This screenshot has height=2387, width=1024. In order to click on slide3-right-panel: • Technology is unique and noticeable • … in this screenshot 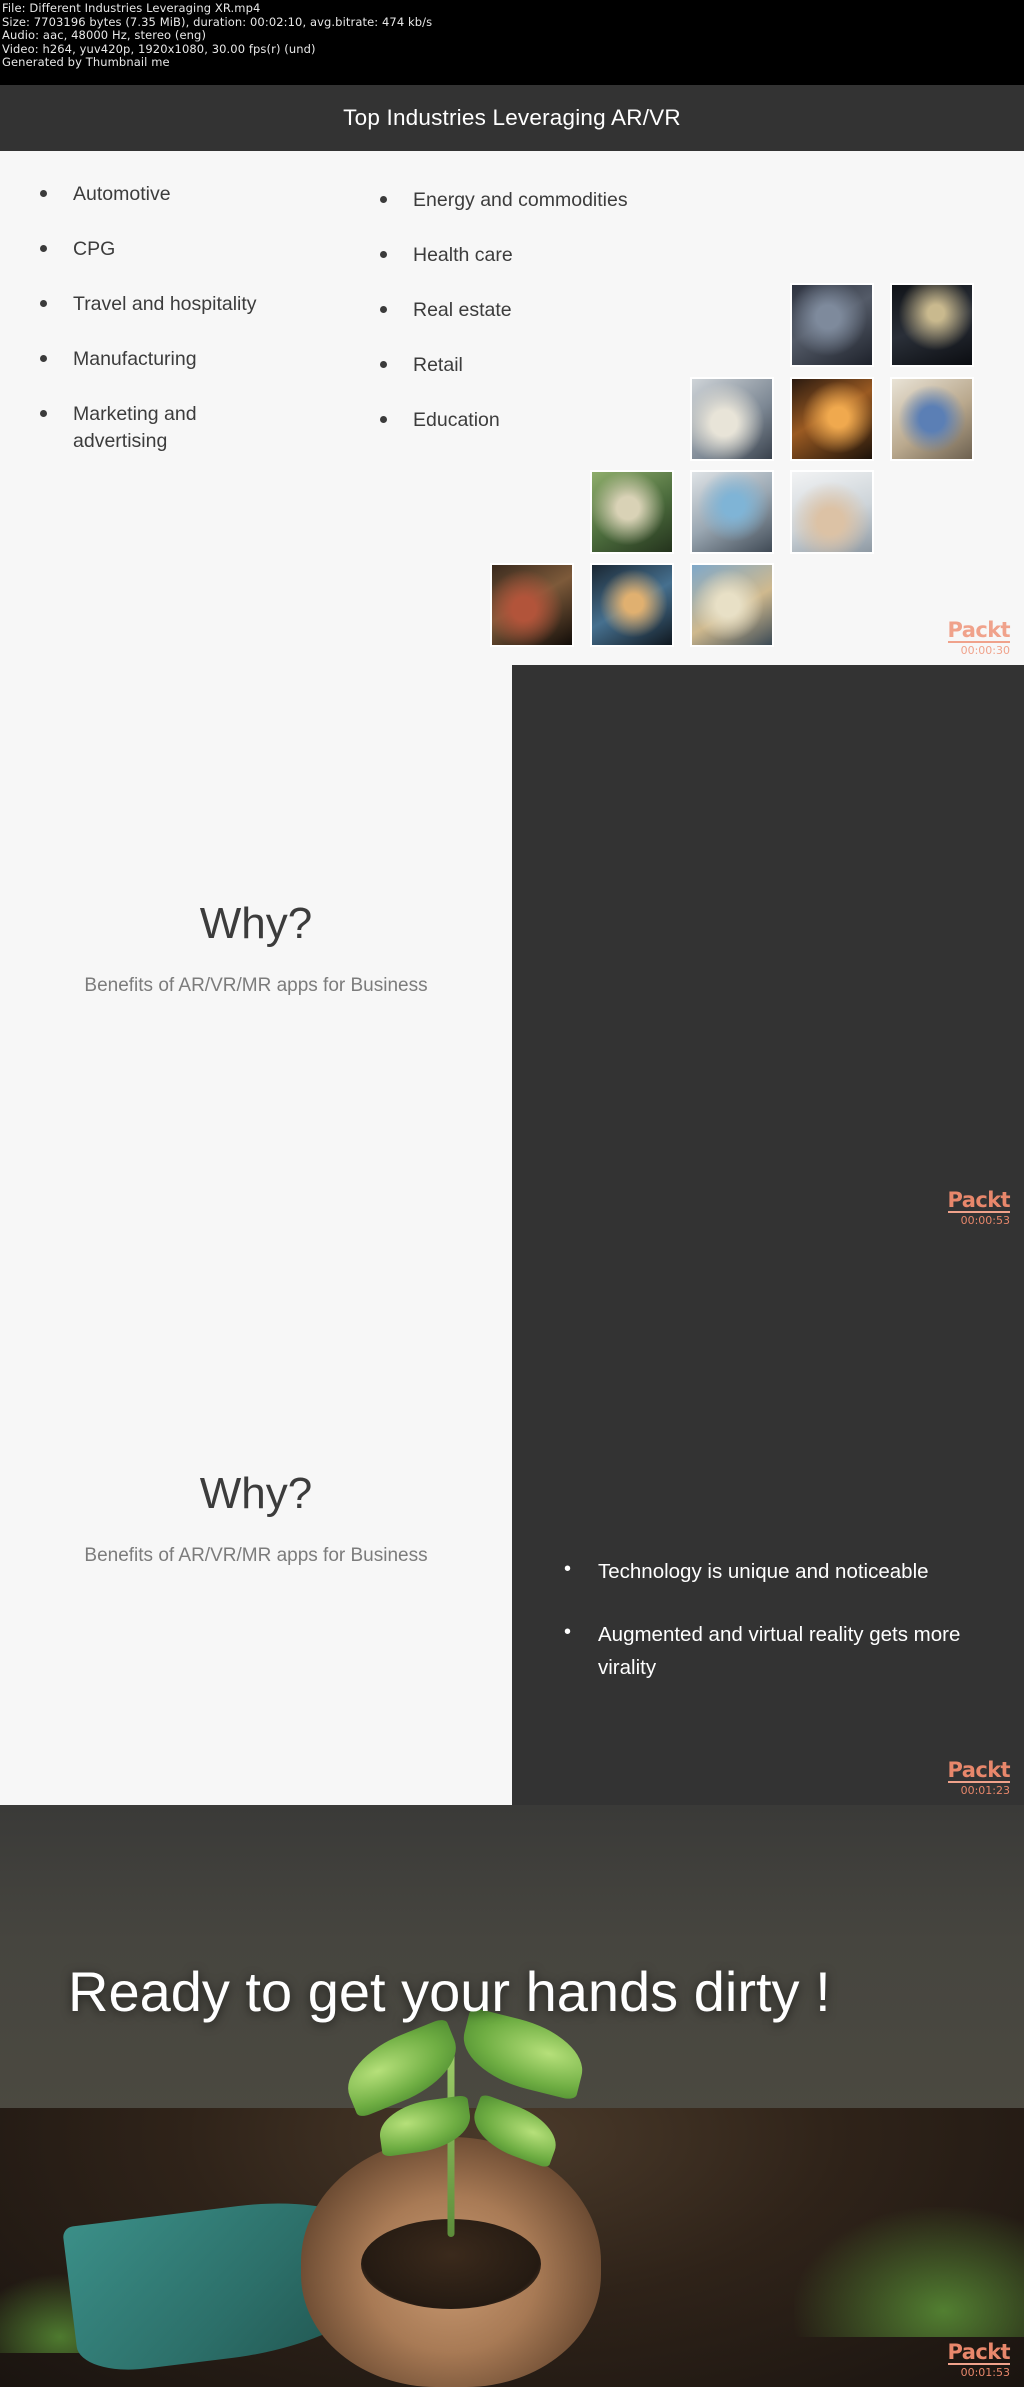, I will do `click(768, 1520)`.